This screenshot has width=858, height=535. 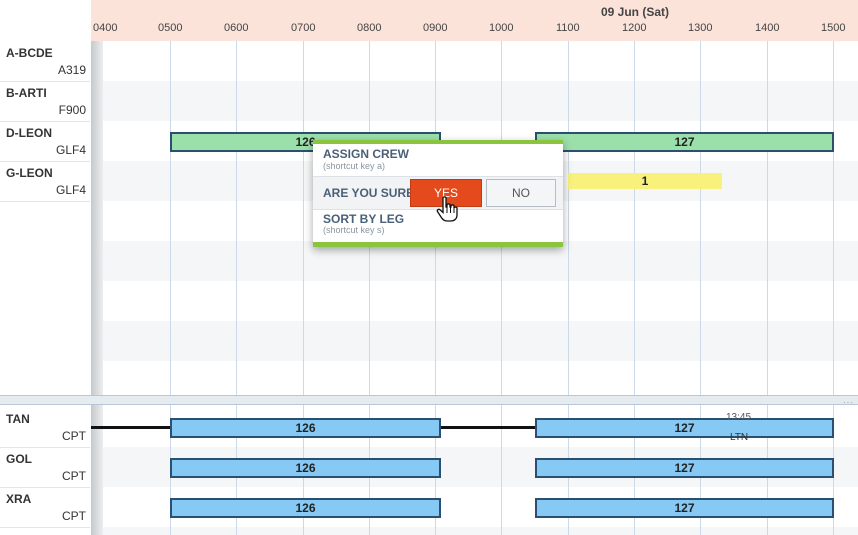 I want to click on hour-label: 1100, so click(x=568, y=28).